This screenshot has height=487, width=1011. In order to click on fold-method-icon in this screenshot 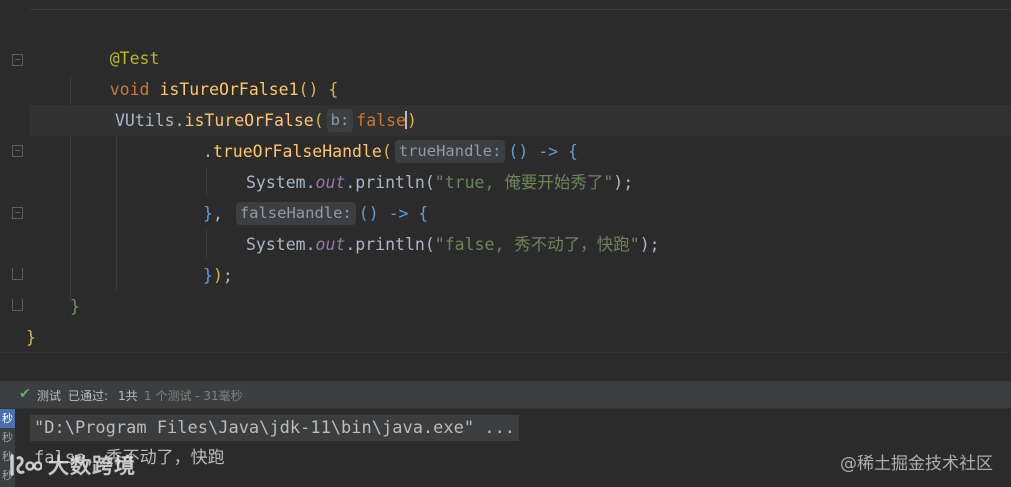, I will do `click(17, 60)`.